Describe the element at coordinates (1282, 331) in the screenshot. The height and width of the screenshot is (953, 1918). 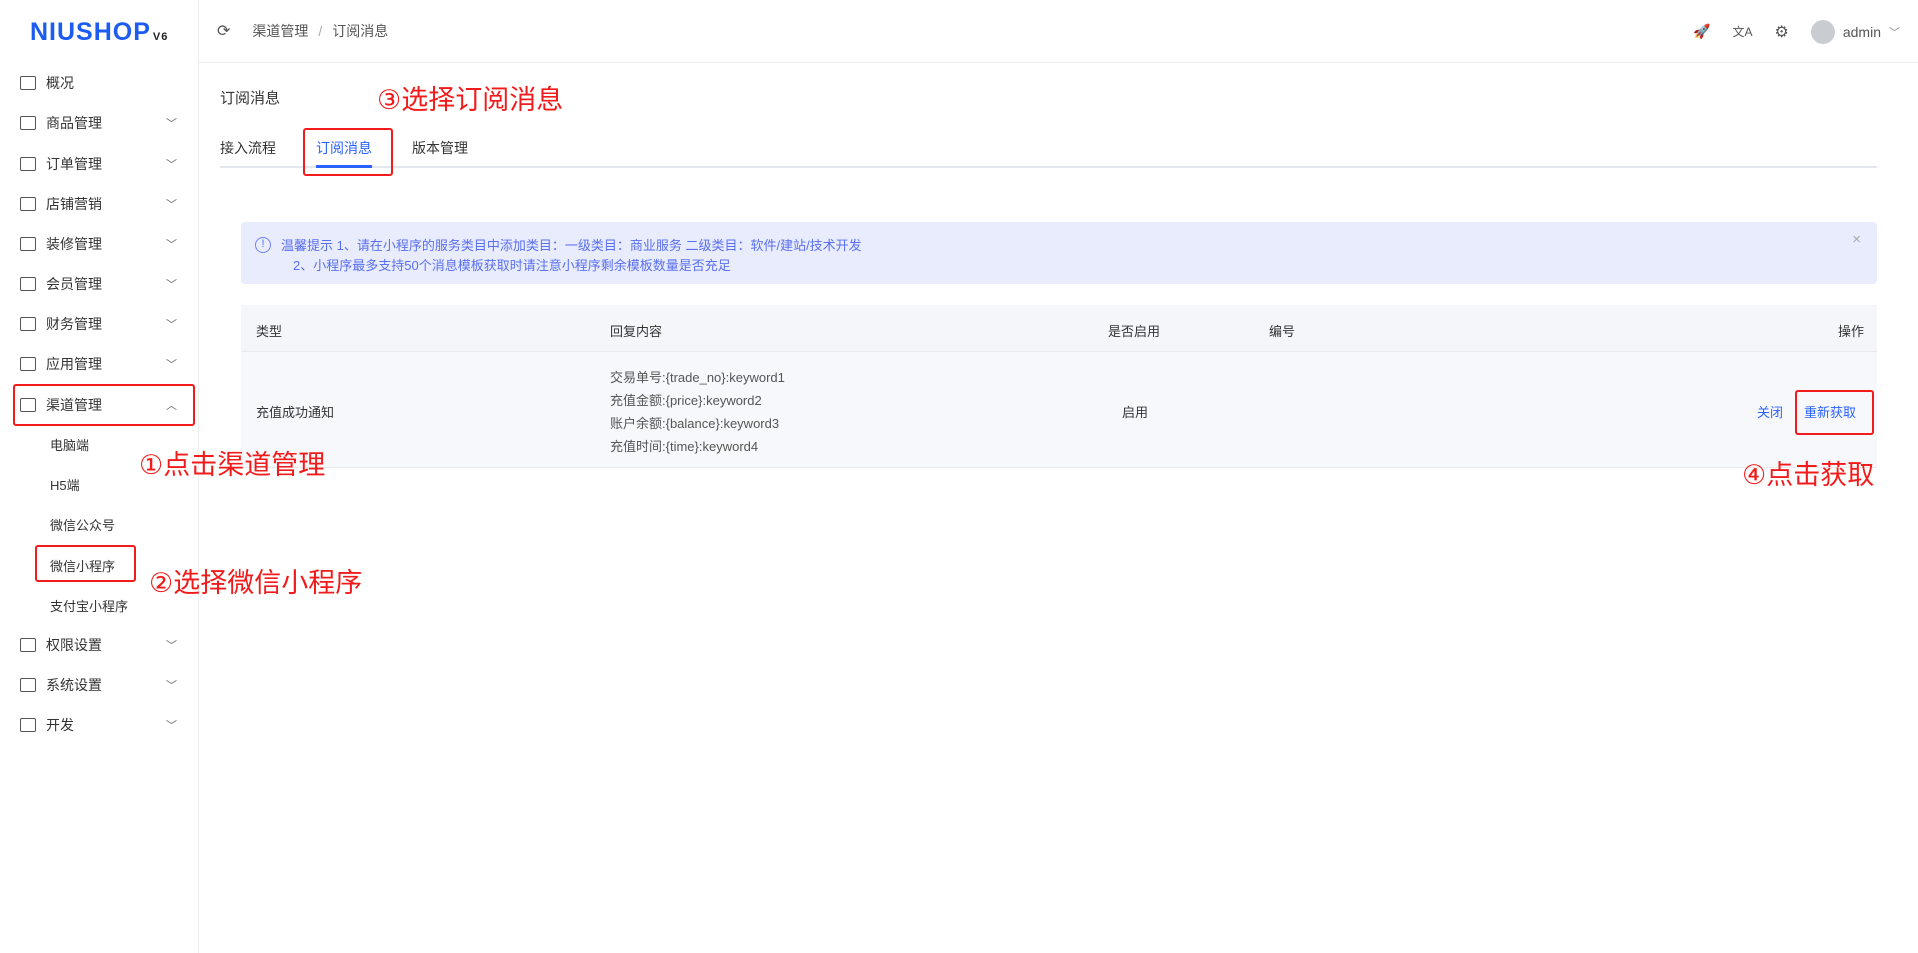
I see `header-number: 编号` at that location.